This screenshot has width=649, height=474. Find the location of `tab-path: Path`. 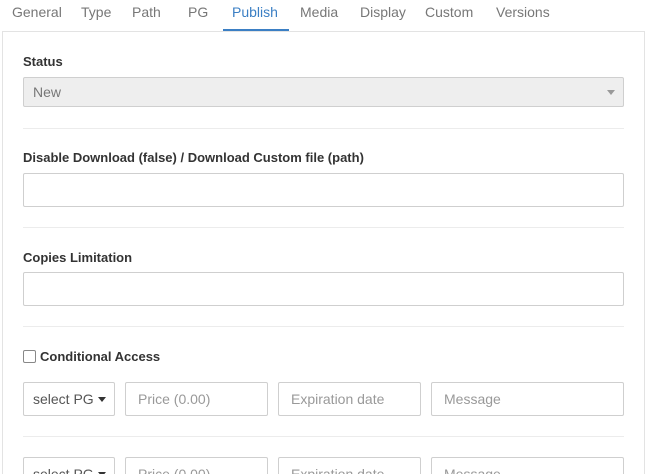

tab-path: Path is located at coordinates (146, 15).